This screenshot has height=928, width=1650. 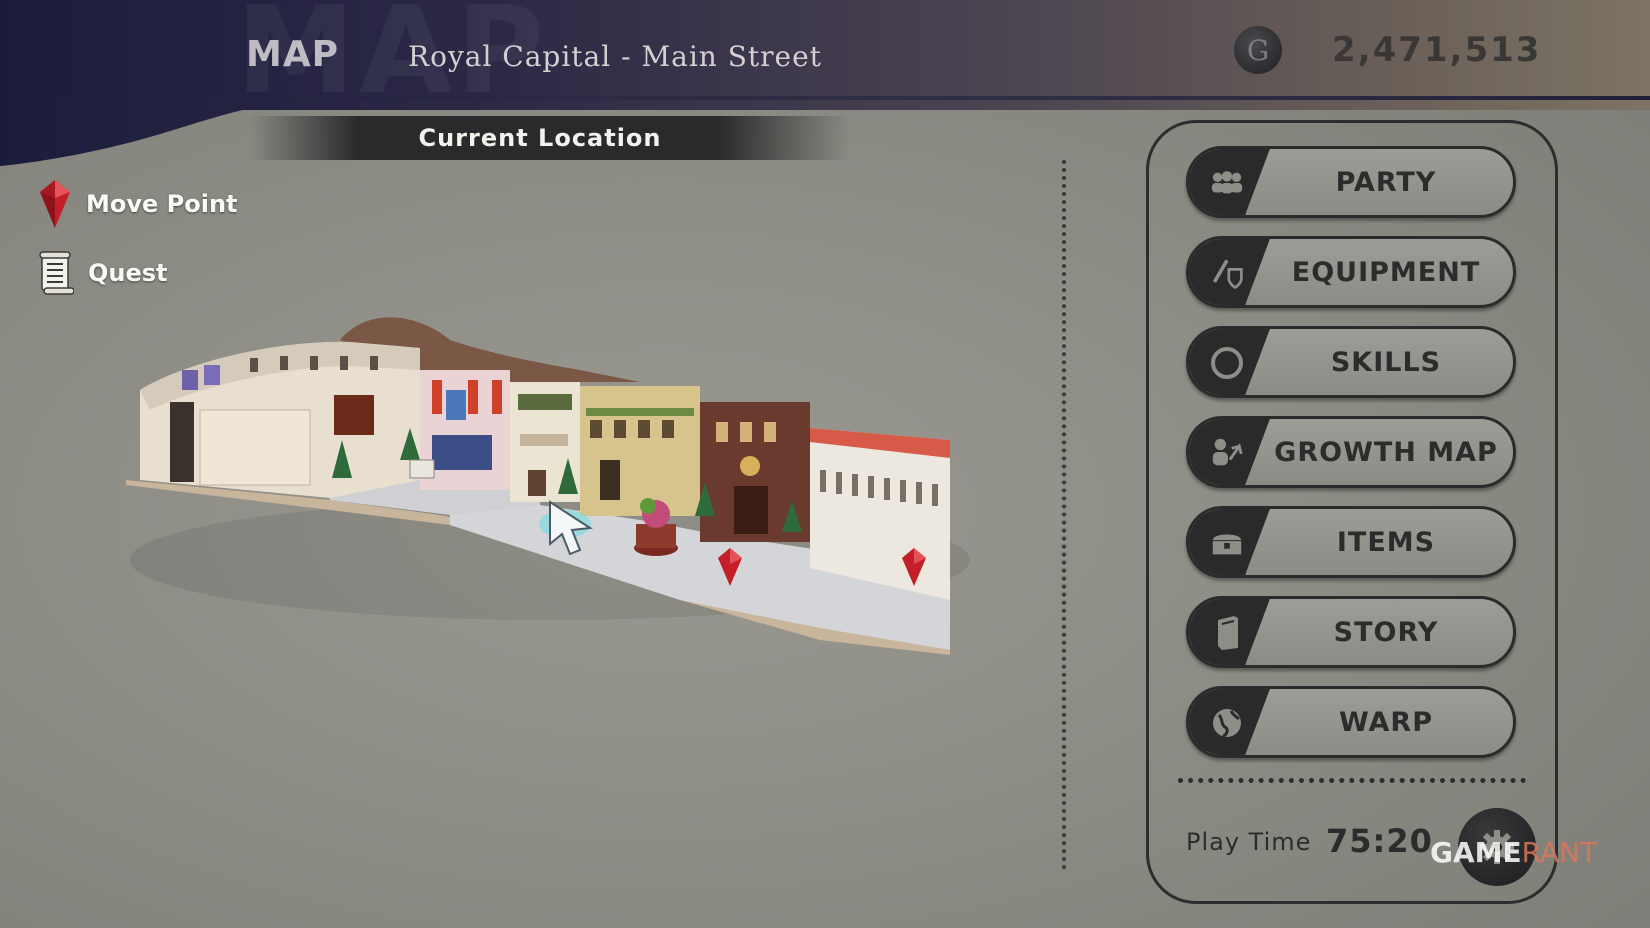 I want to click on globe-icon, so click(x=1227, y=723).